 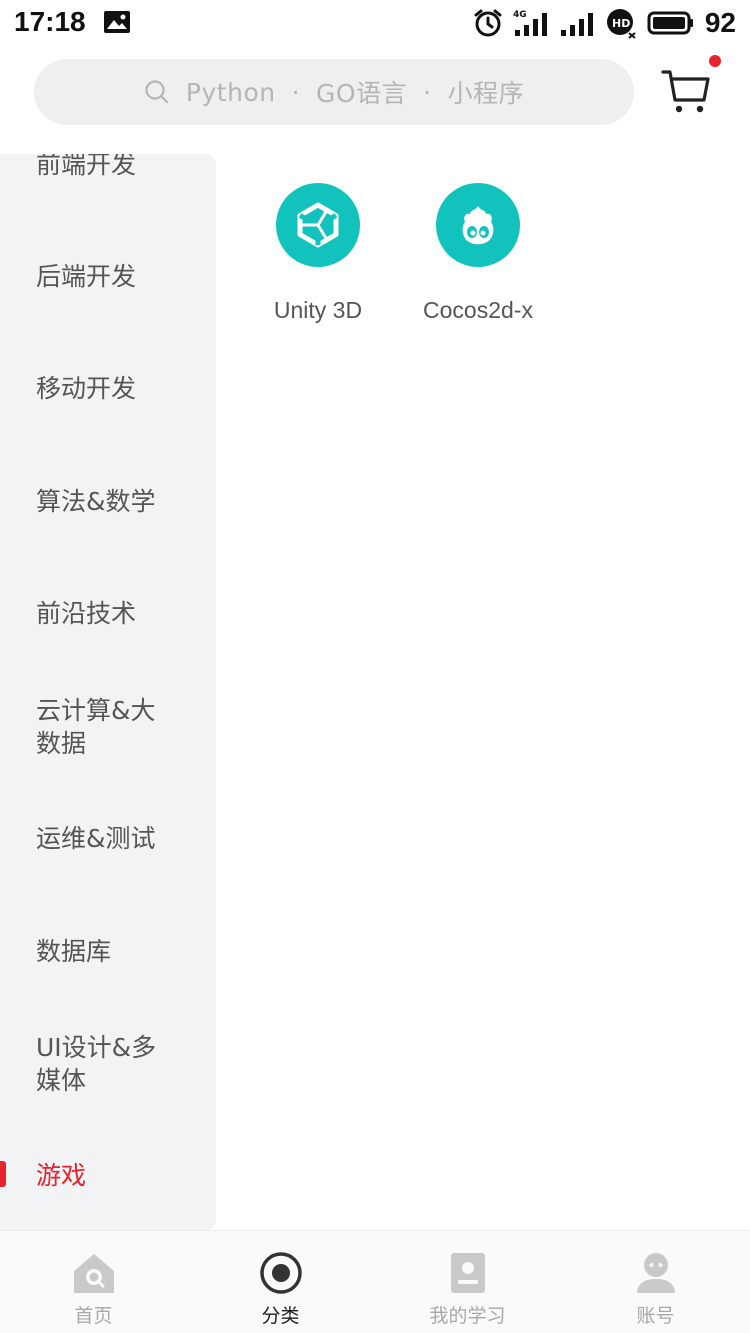 I want to click on sidebar-item-frontend: 前端开发, so click(x=108, y=167).